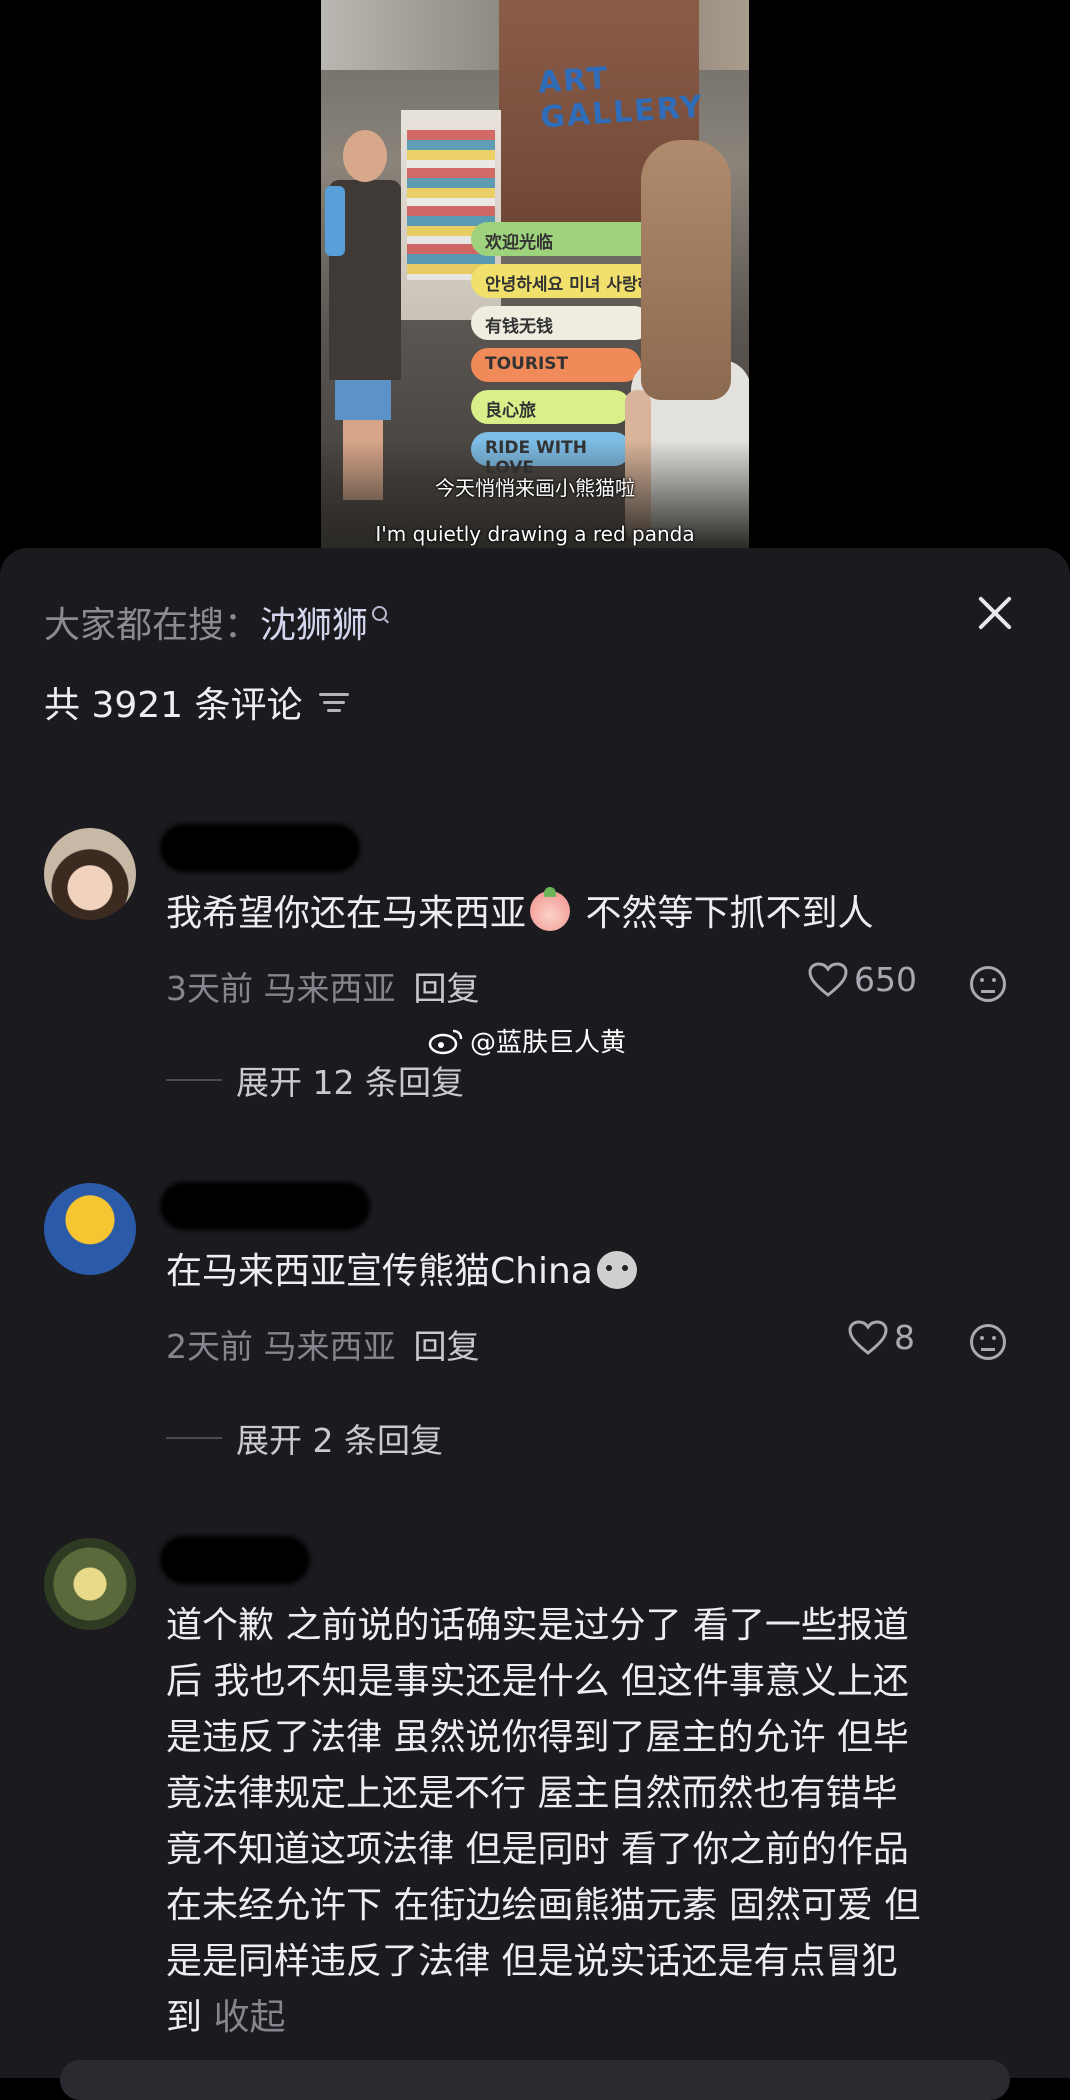 The height and width of the screenshot is (2100, 1070). What do you see at coordinates (323, 1346) in the screenshot?
I see `comment-meta: 2天前 马来西亚 回复` at bounding box center [323, 1346].